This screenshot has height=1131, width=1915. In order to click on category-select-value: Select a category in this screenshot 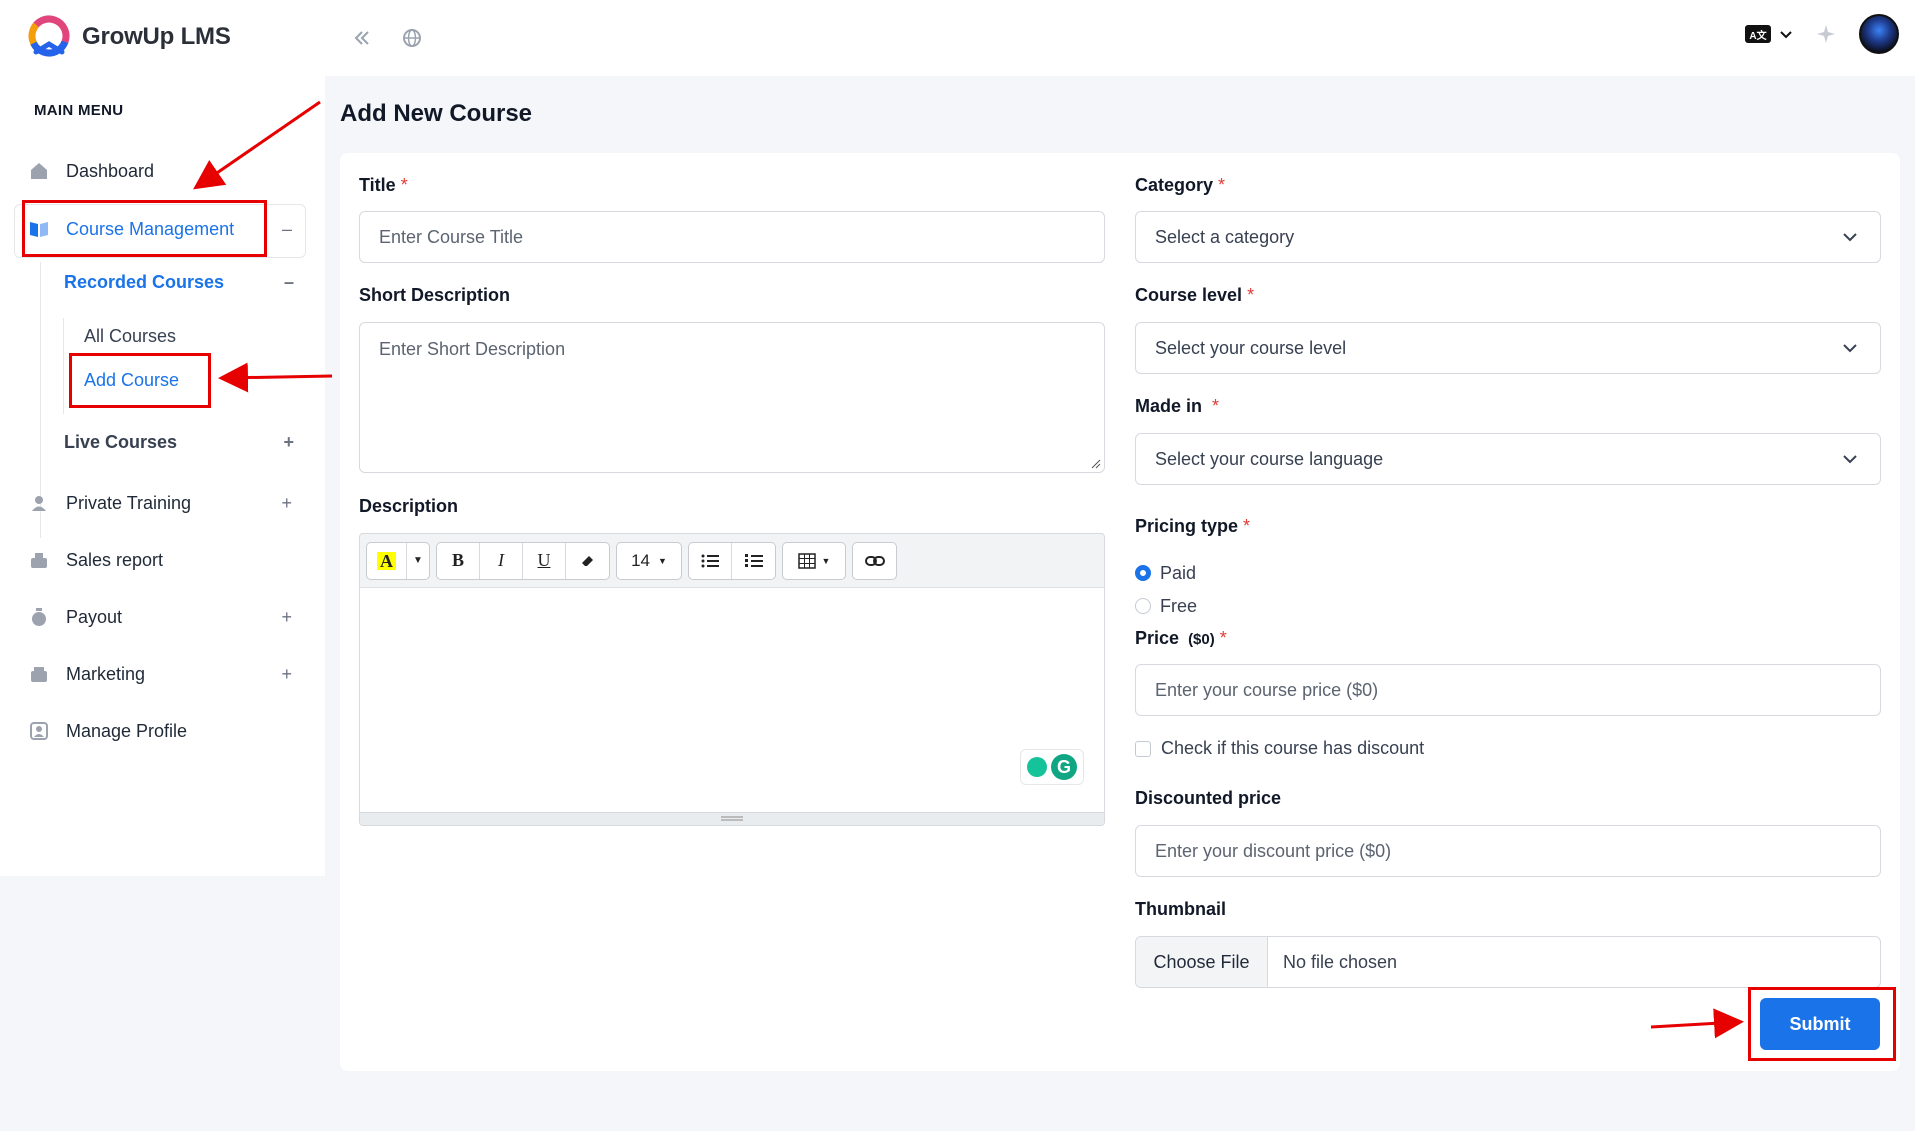, I will do `click(1225, 236)`.